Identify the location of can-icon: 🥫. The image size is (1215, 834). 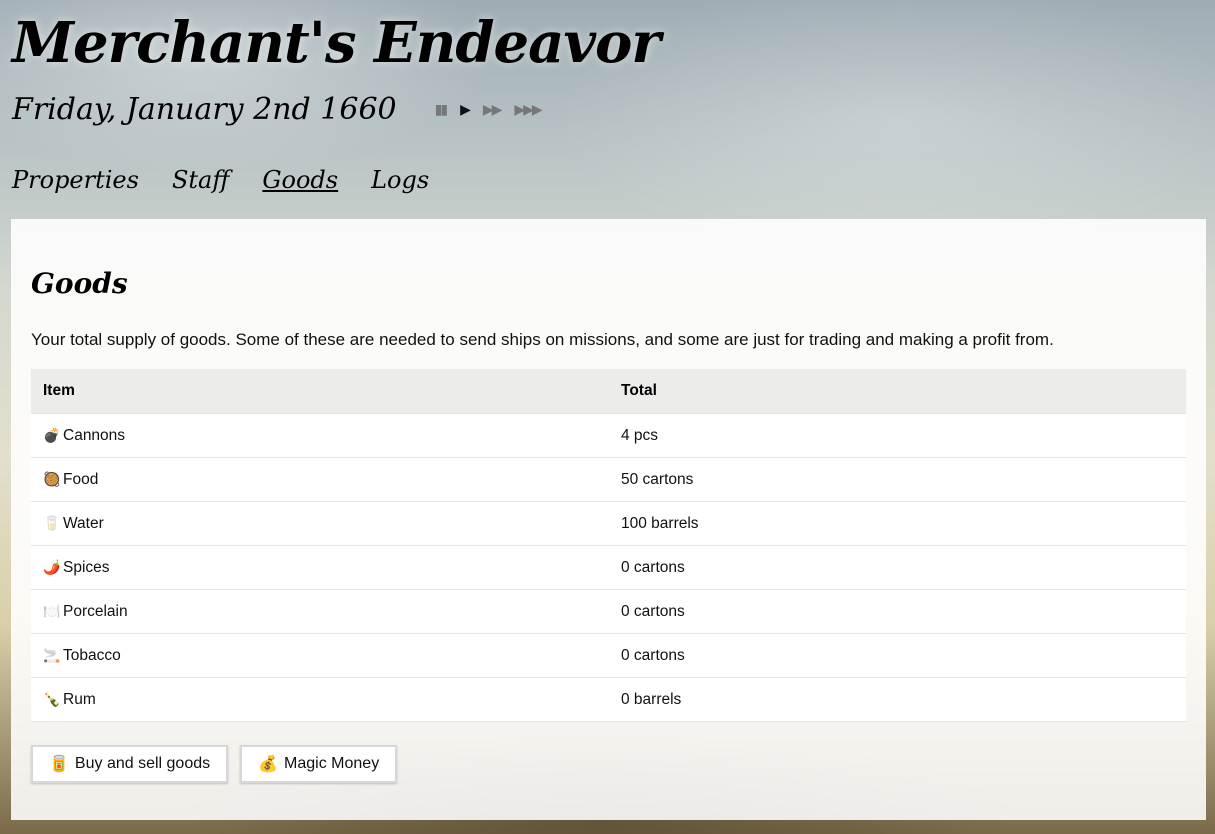
(59, 764).